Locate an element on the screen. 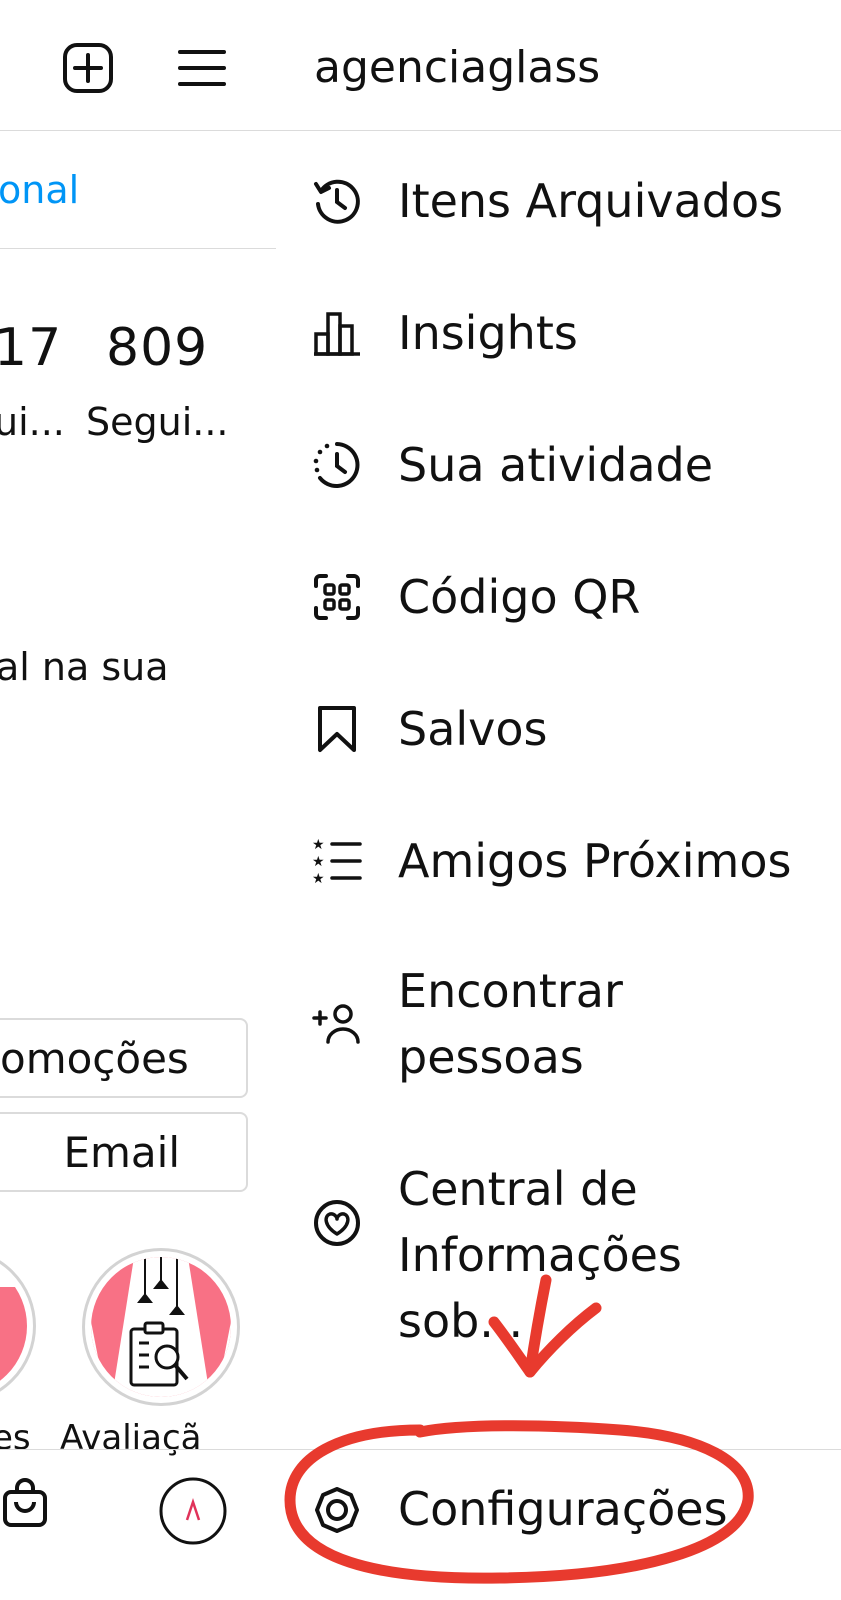 This screenshot has width=841, height=1600. menu-item-label: Sua atividade is located at coordinates (556, 465).